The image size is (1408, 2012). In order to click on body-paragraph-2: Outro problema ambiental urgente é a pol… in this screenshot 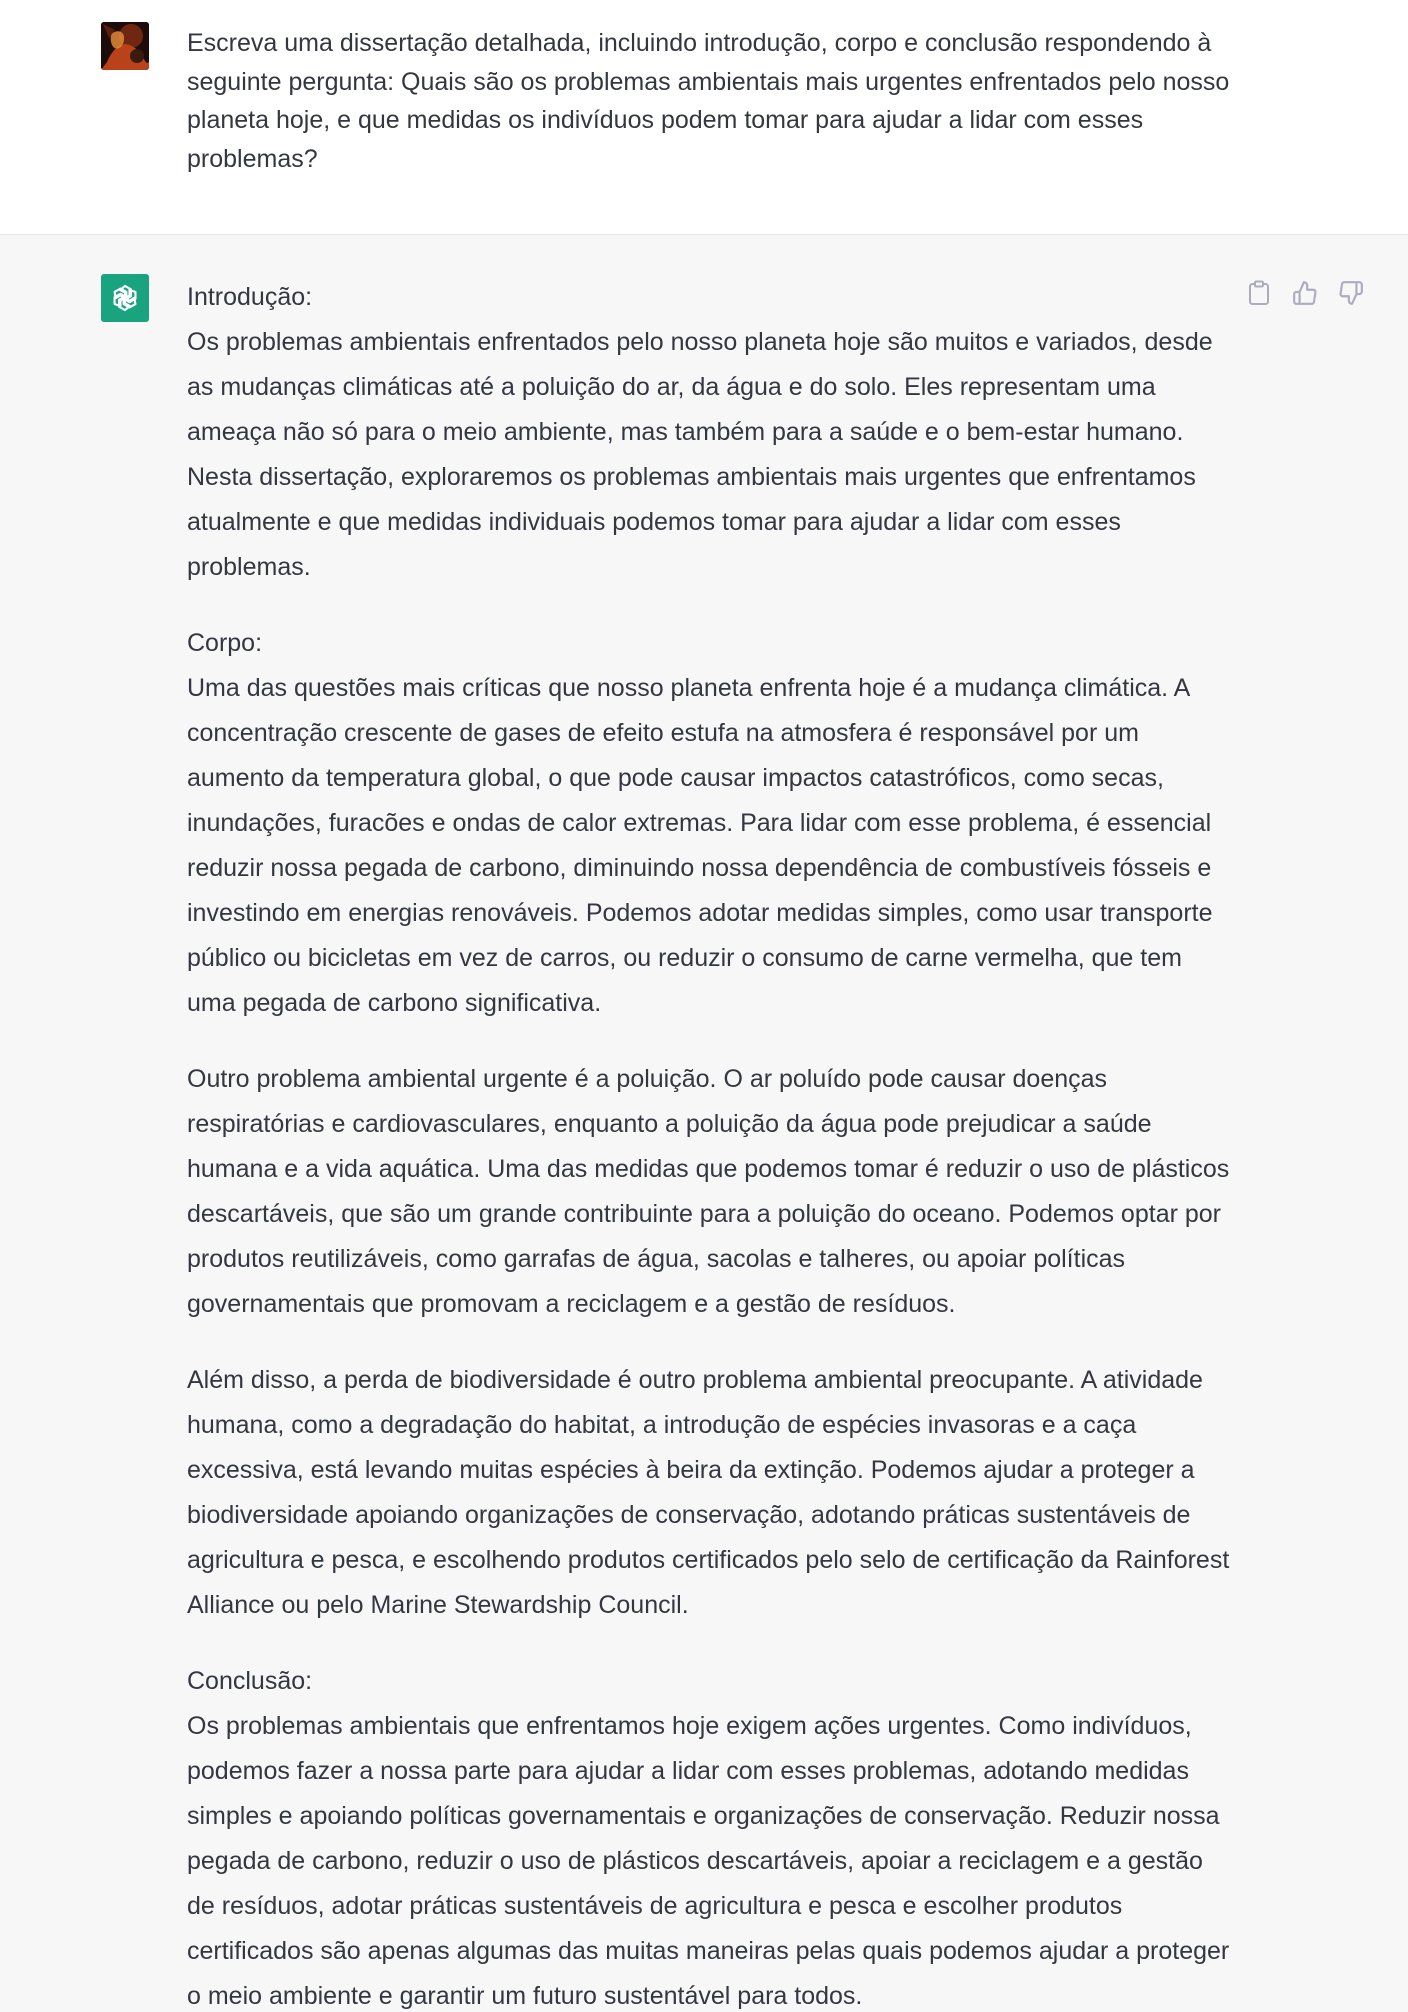, I will do `click(708, 1191)`.